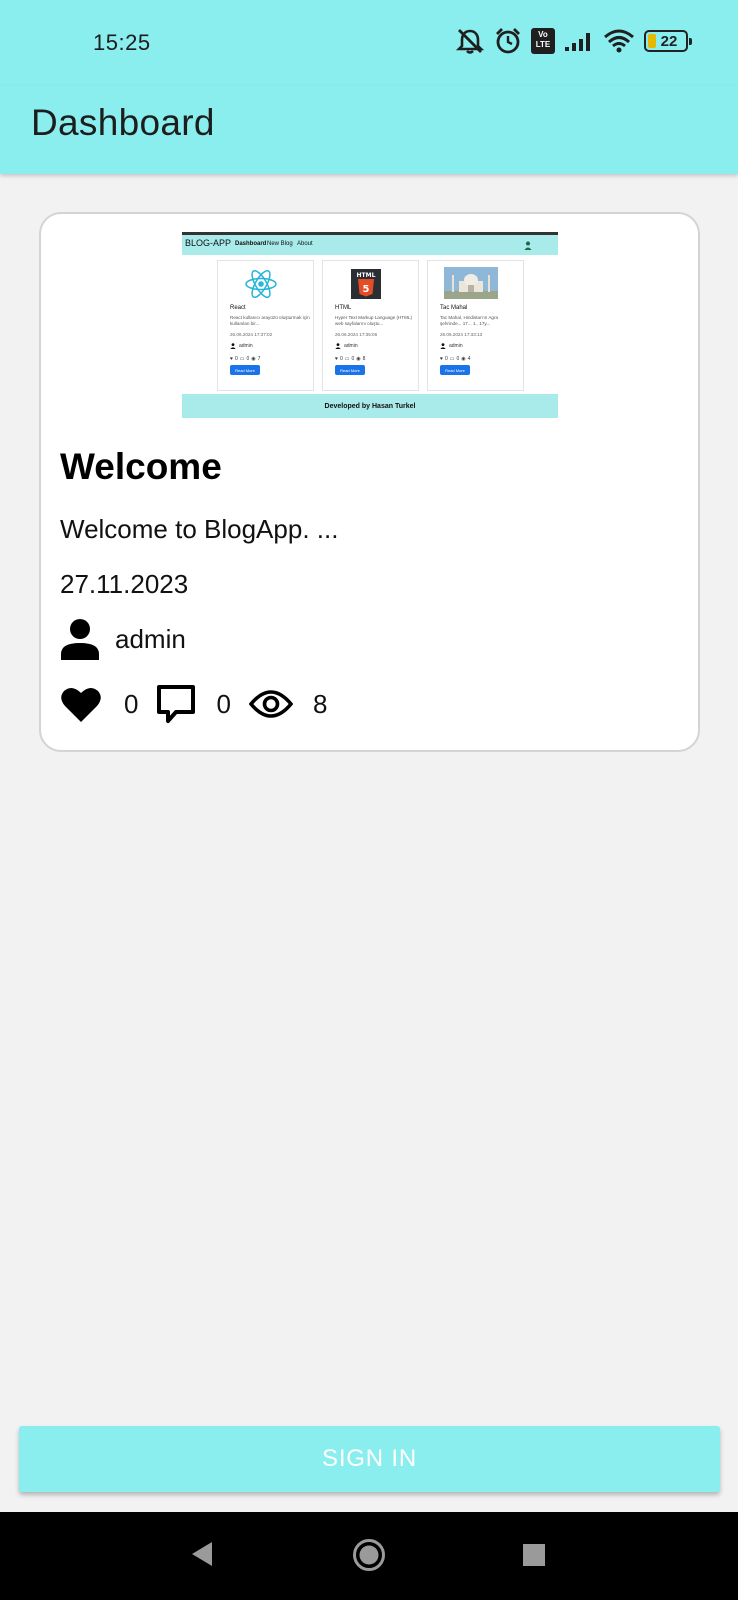 This screenshot has width=738, height=1600. I want to click on thumb-footer: Developed by Hasan Turkel, so click(370, 406).